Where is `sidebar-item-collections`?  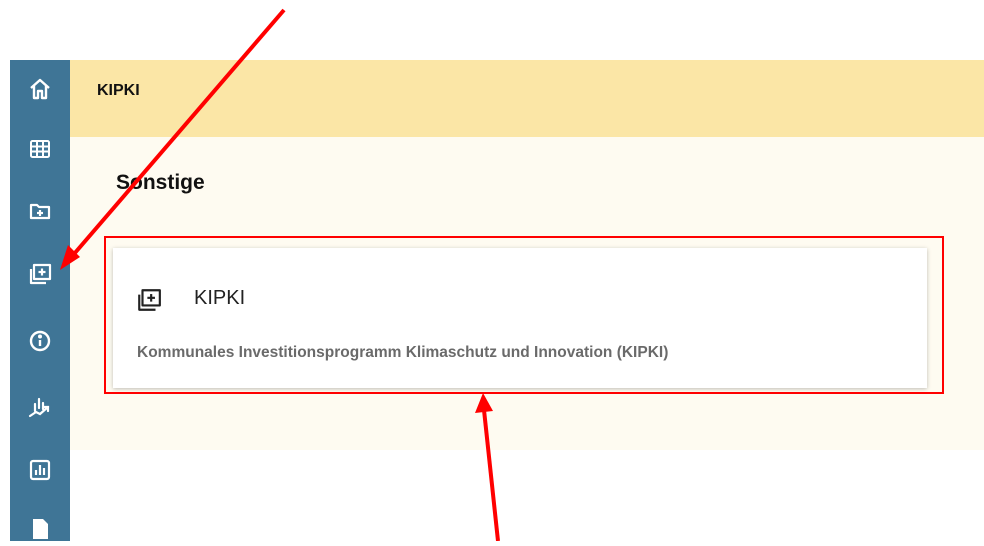
sidebar-item-collections is located at coordinates (40, 274).